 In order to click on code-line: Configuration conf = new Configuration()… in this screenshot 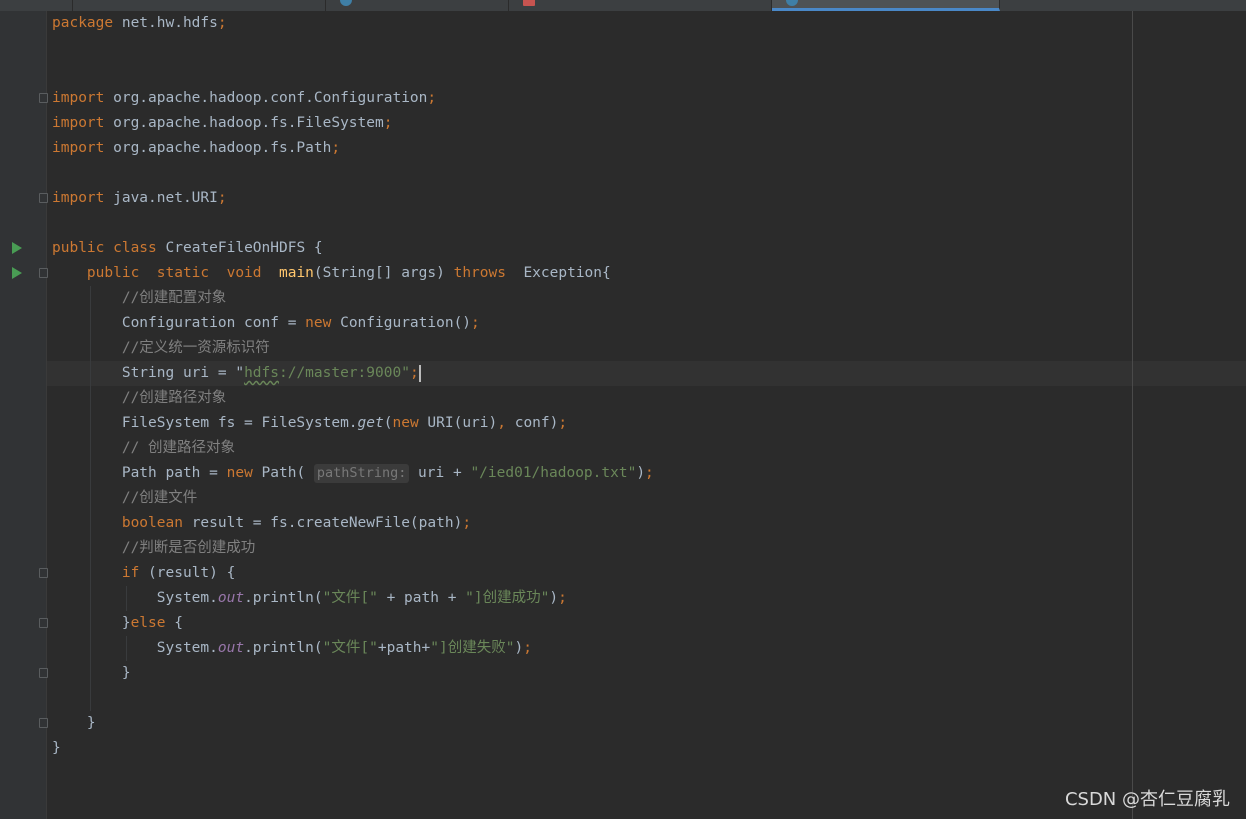, I will do `click(266, 323)`.